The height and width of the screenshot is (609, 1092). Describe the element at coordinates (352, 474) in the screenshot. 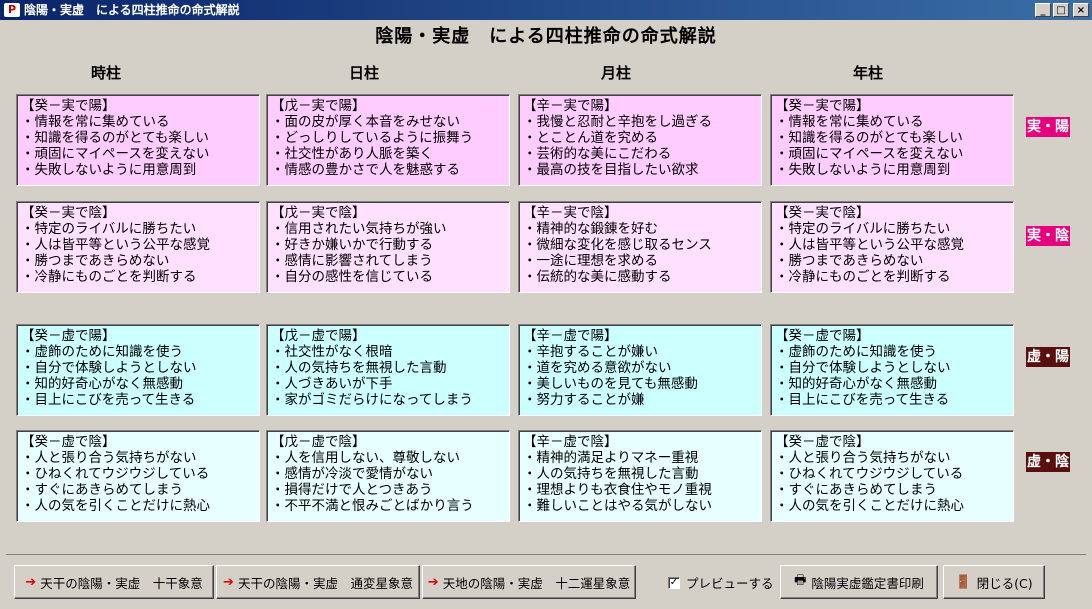

I see `cell-line: ・感情が冷淡で愛情がない` at that location.